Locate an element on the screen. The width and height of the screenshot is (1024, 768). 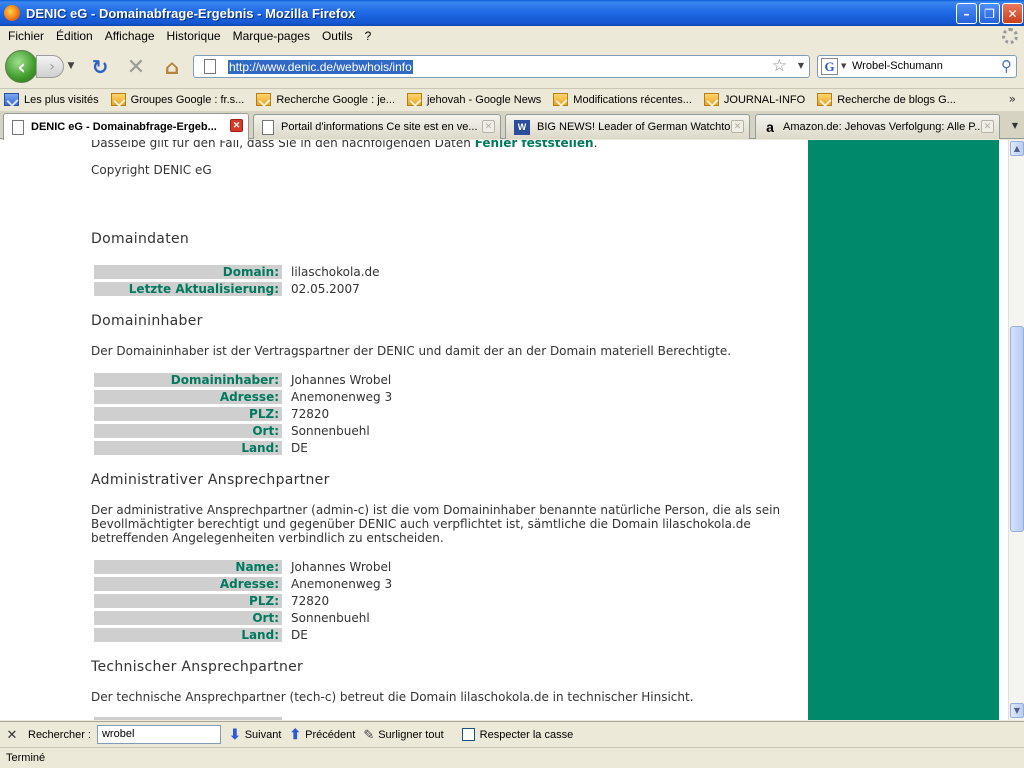
find-next-button: ⬇ Suivant is located at coordinates (255, 734).